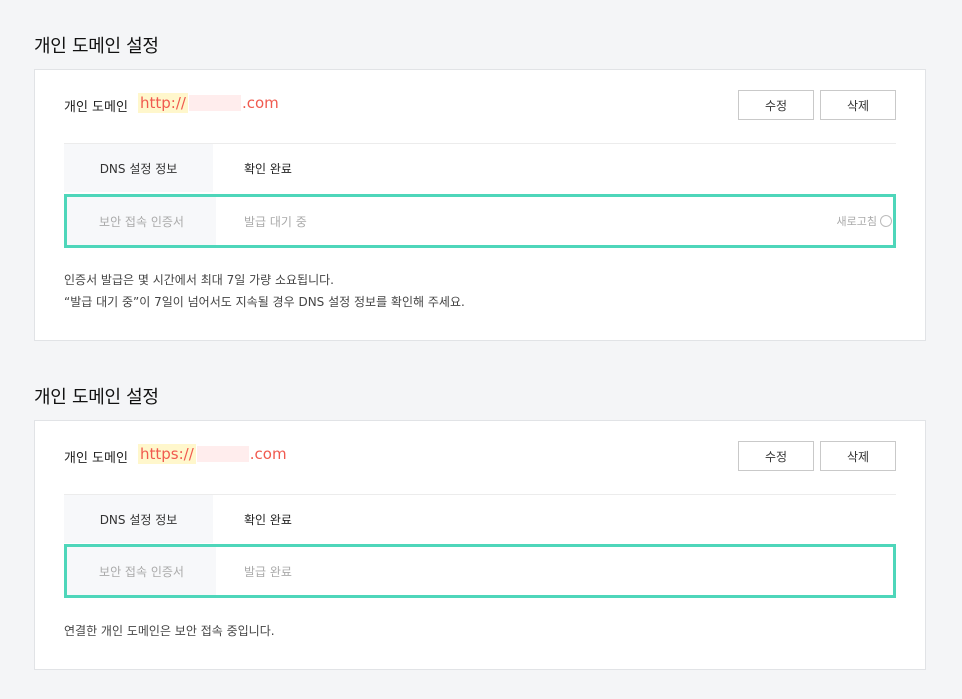  I want to click on refresh-button: 새로고침, so click(864, 221).